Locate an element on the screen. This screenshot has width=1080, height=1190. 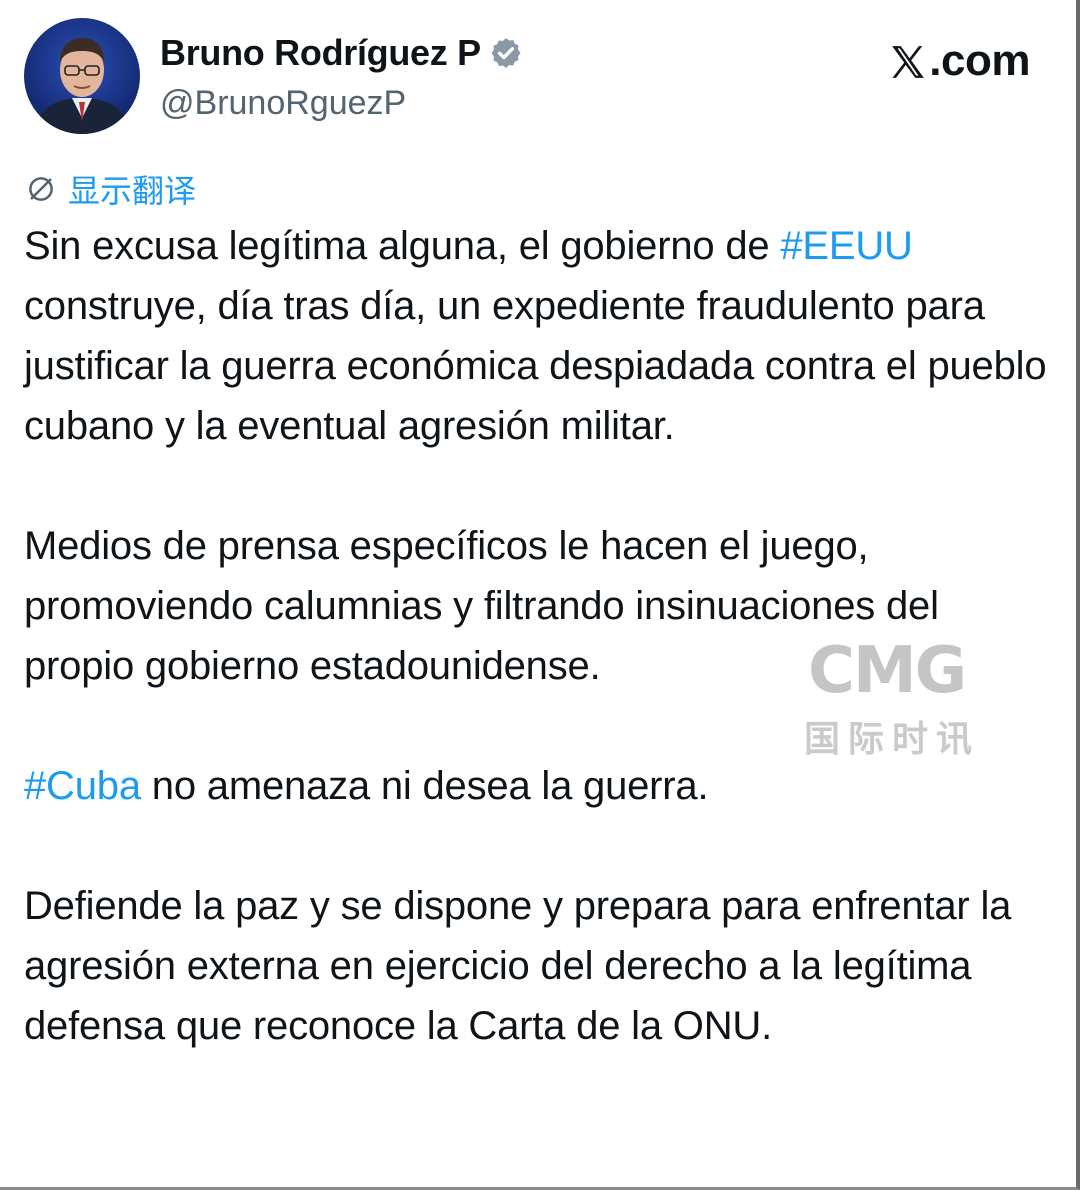
site-brand: .com is located at coordinates (959, 61).